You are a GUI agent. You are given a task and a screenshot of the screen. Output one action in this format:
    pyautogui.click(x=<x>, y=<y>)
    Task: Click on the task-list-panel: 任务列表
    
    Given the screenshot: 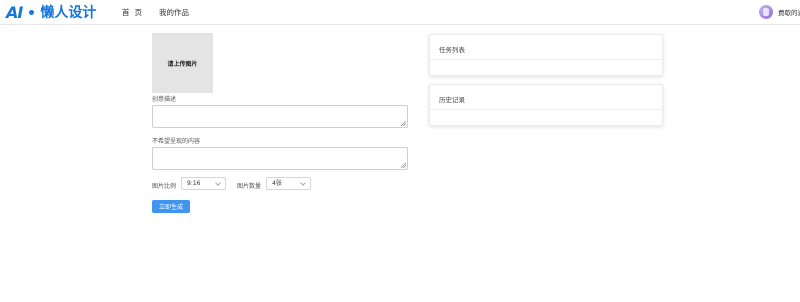 What is the action you would take?
    pyautogui.click(x=546, y=55)
    